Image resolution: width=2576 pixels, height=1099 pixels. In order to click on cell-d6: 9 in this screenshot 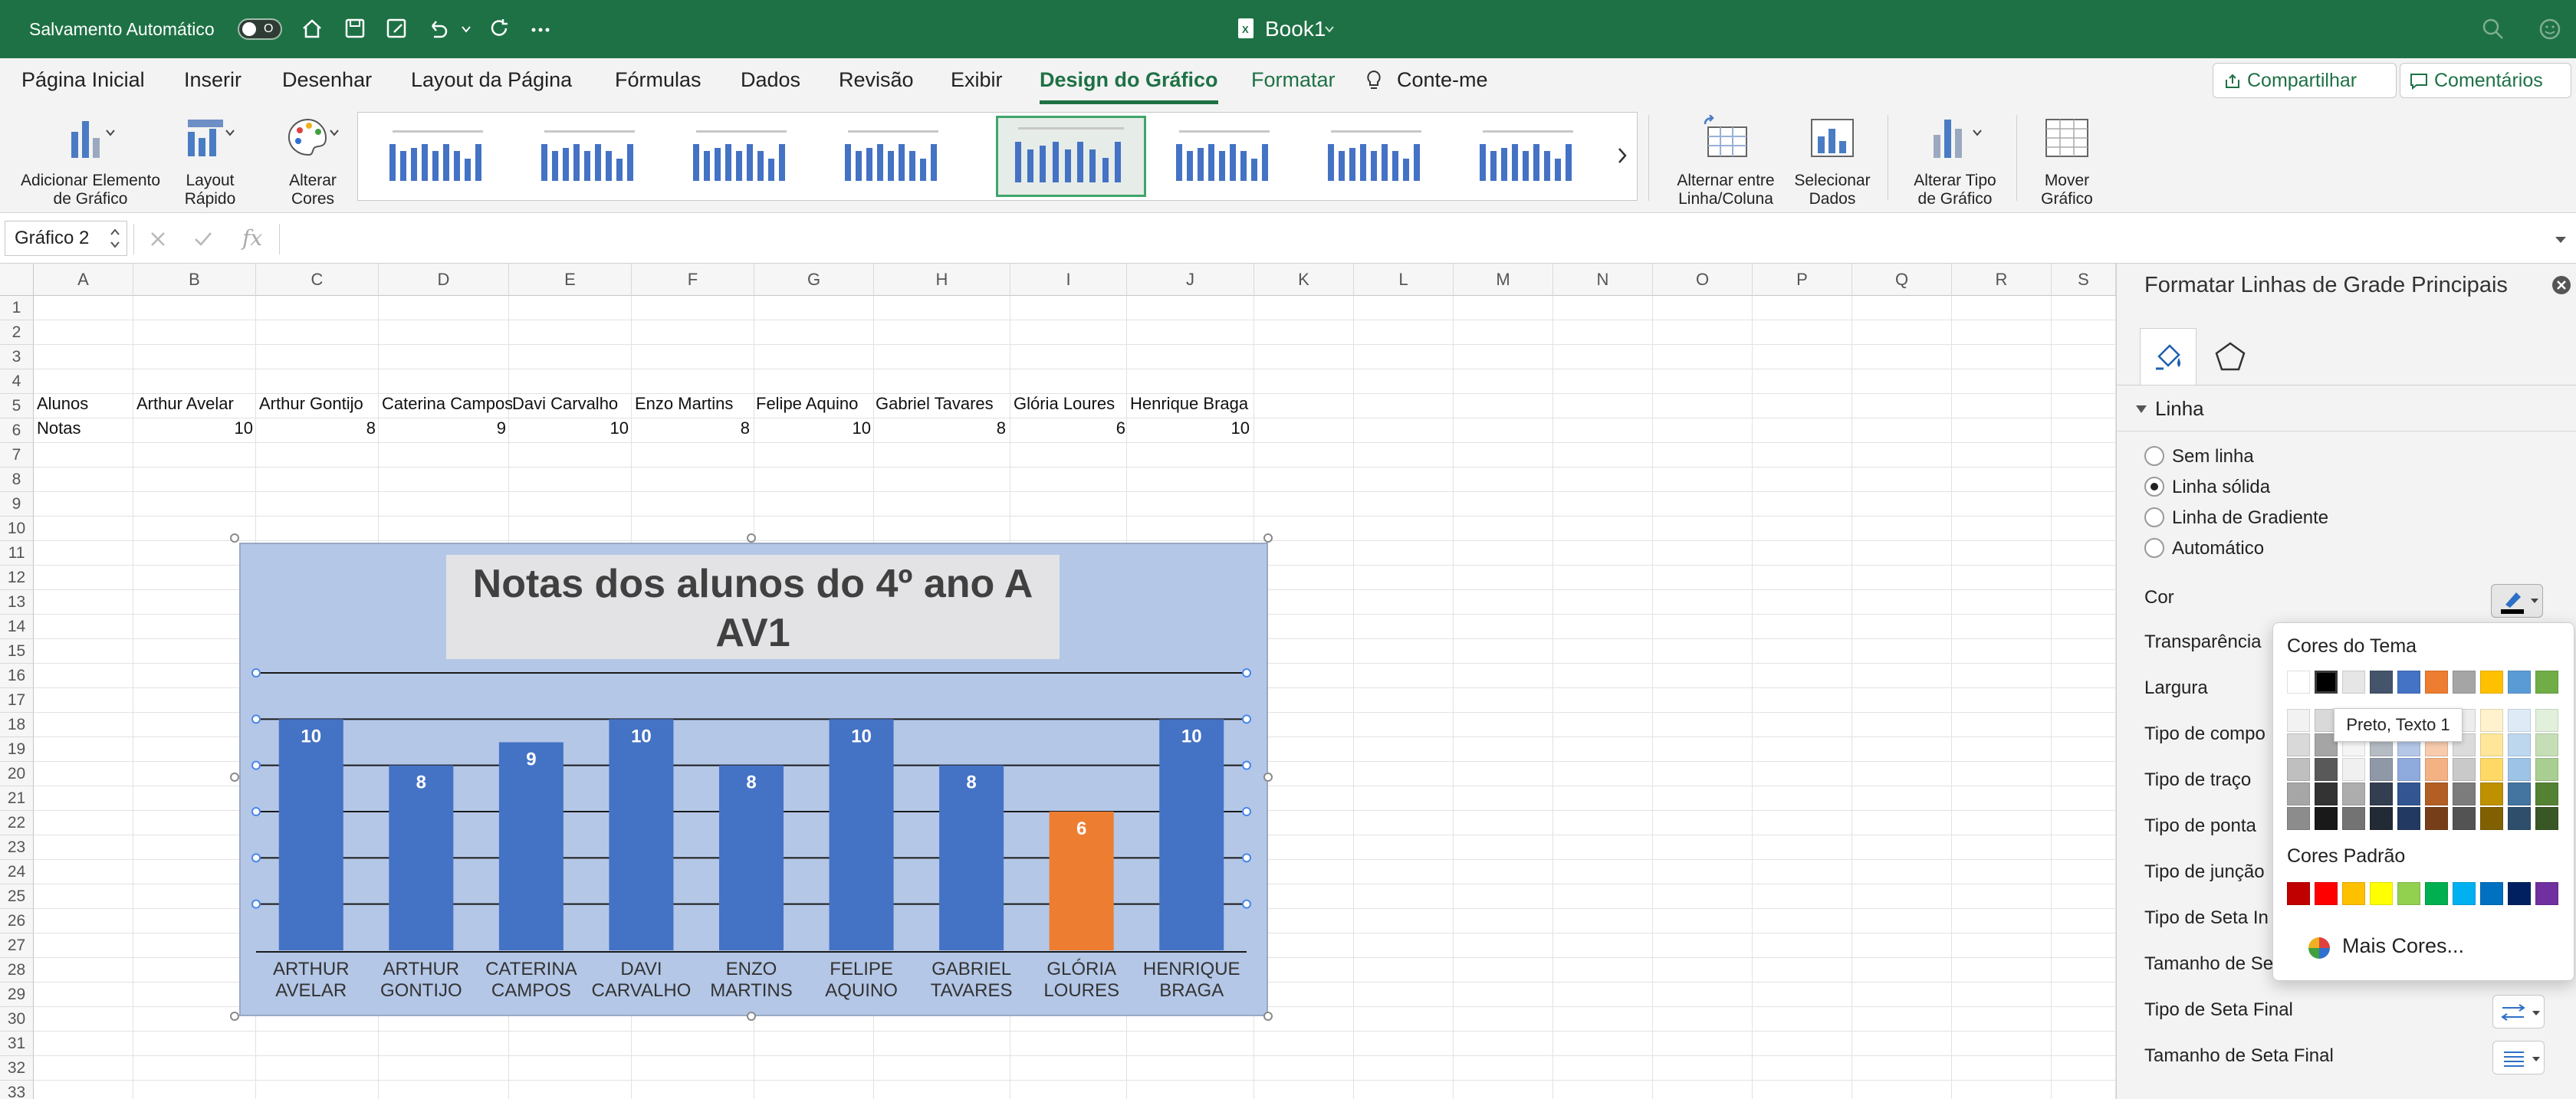, I will do `click(444, 428)`.